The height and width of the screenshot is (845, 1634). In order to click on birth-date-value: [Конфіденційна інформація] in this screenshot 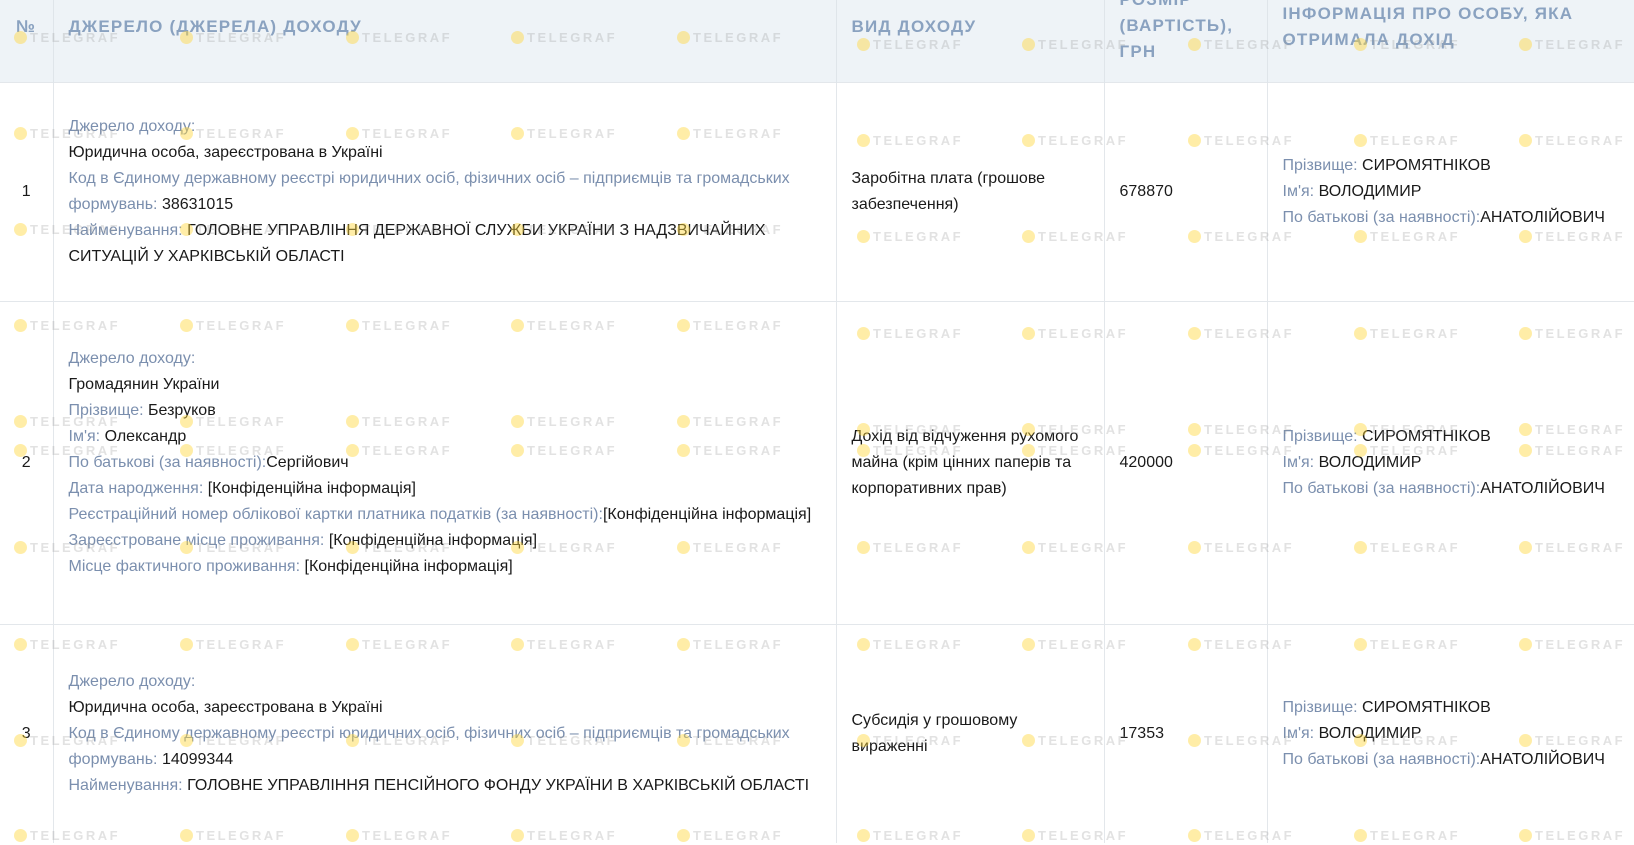, I will do `click(311, 488)`.